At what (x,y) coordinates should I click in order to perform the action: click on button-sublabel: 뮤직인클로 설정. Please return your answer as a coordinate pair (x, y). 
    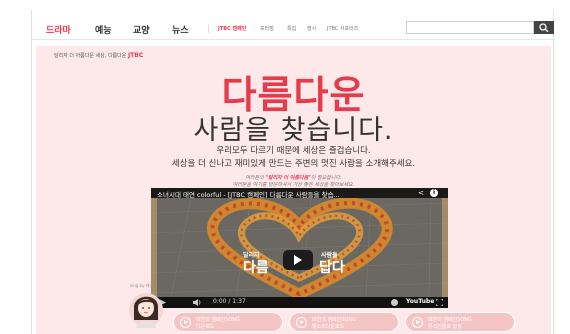
    Looking at the image, I should click on (445, 327).